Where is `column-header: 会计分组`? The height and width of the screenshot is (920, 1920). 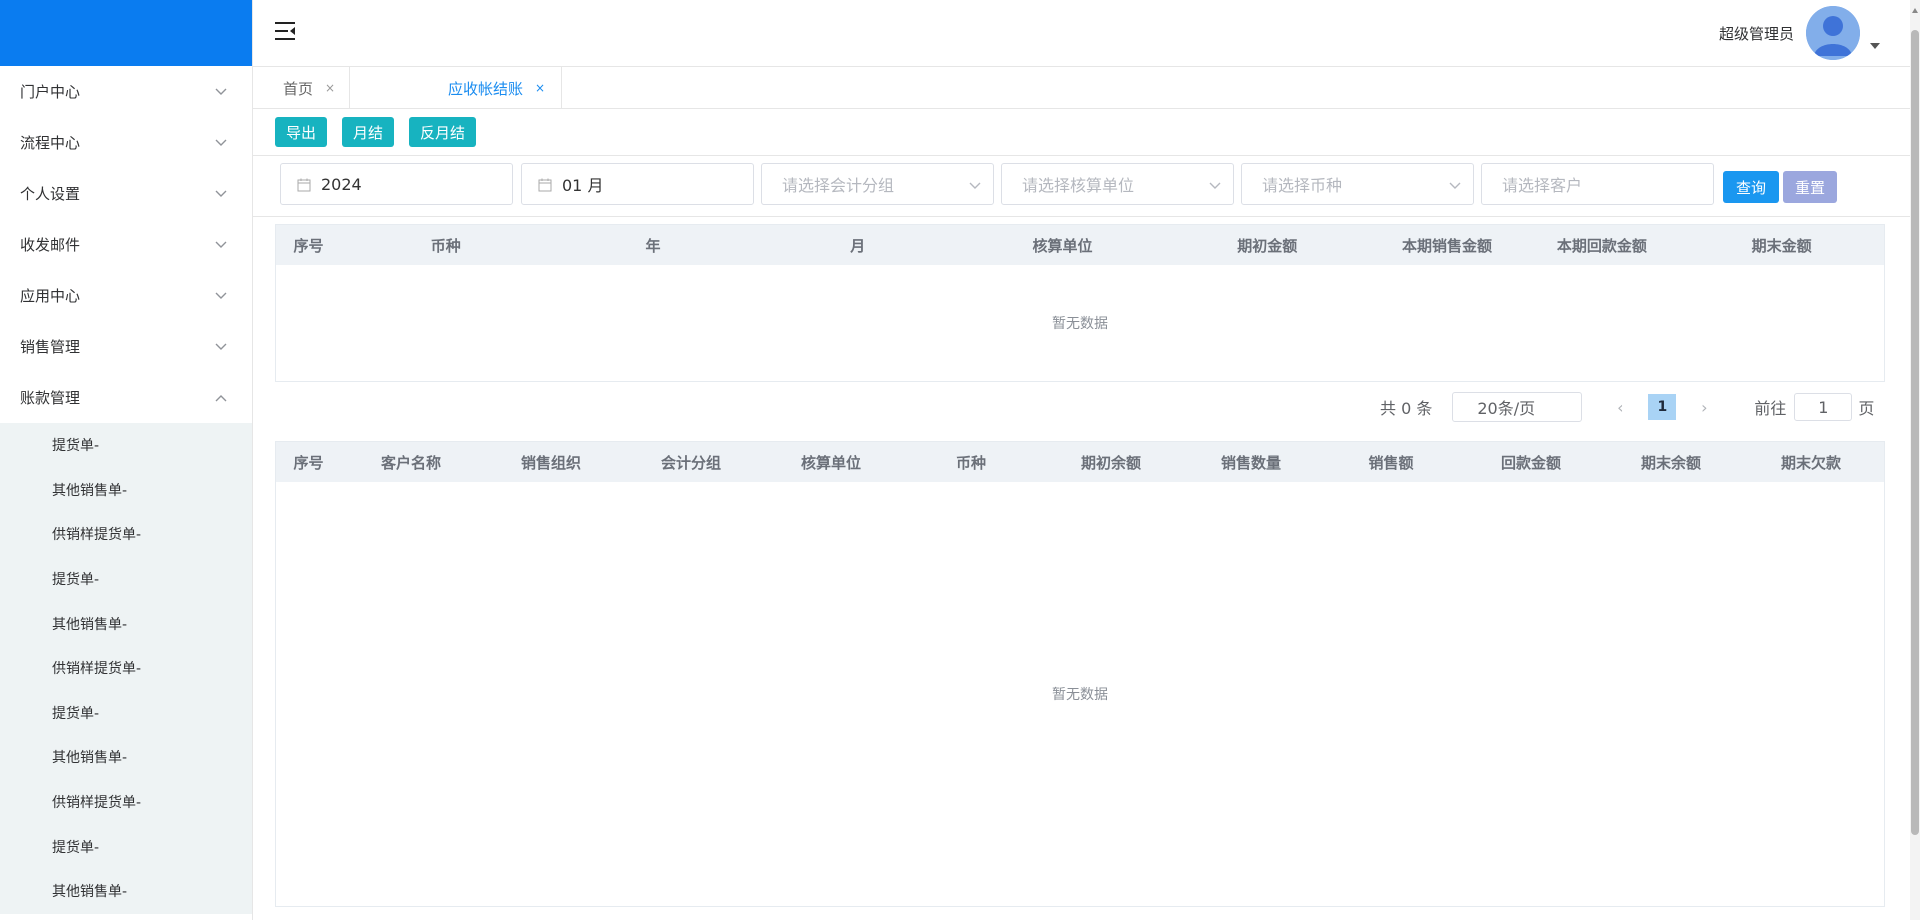
column-header: 会计分组 is located at coordinates (690, 462).